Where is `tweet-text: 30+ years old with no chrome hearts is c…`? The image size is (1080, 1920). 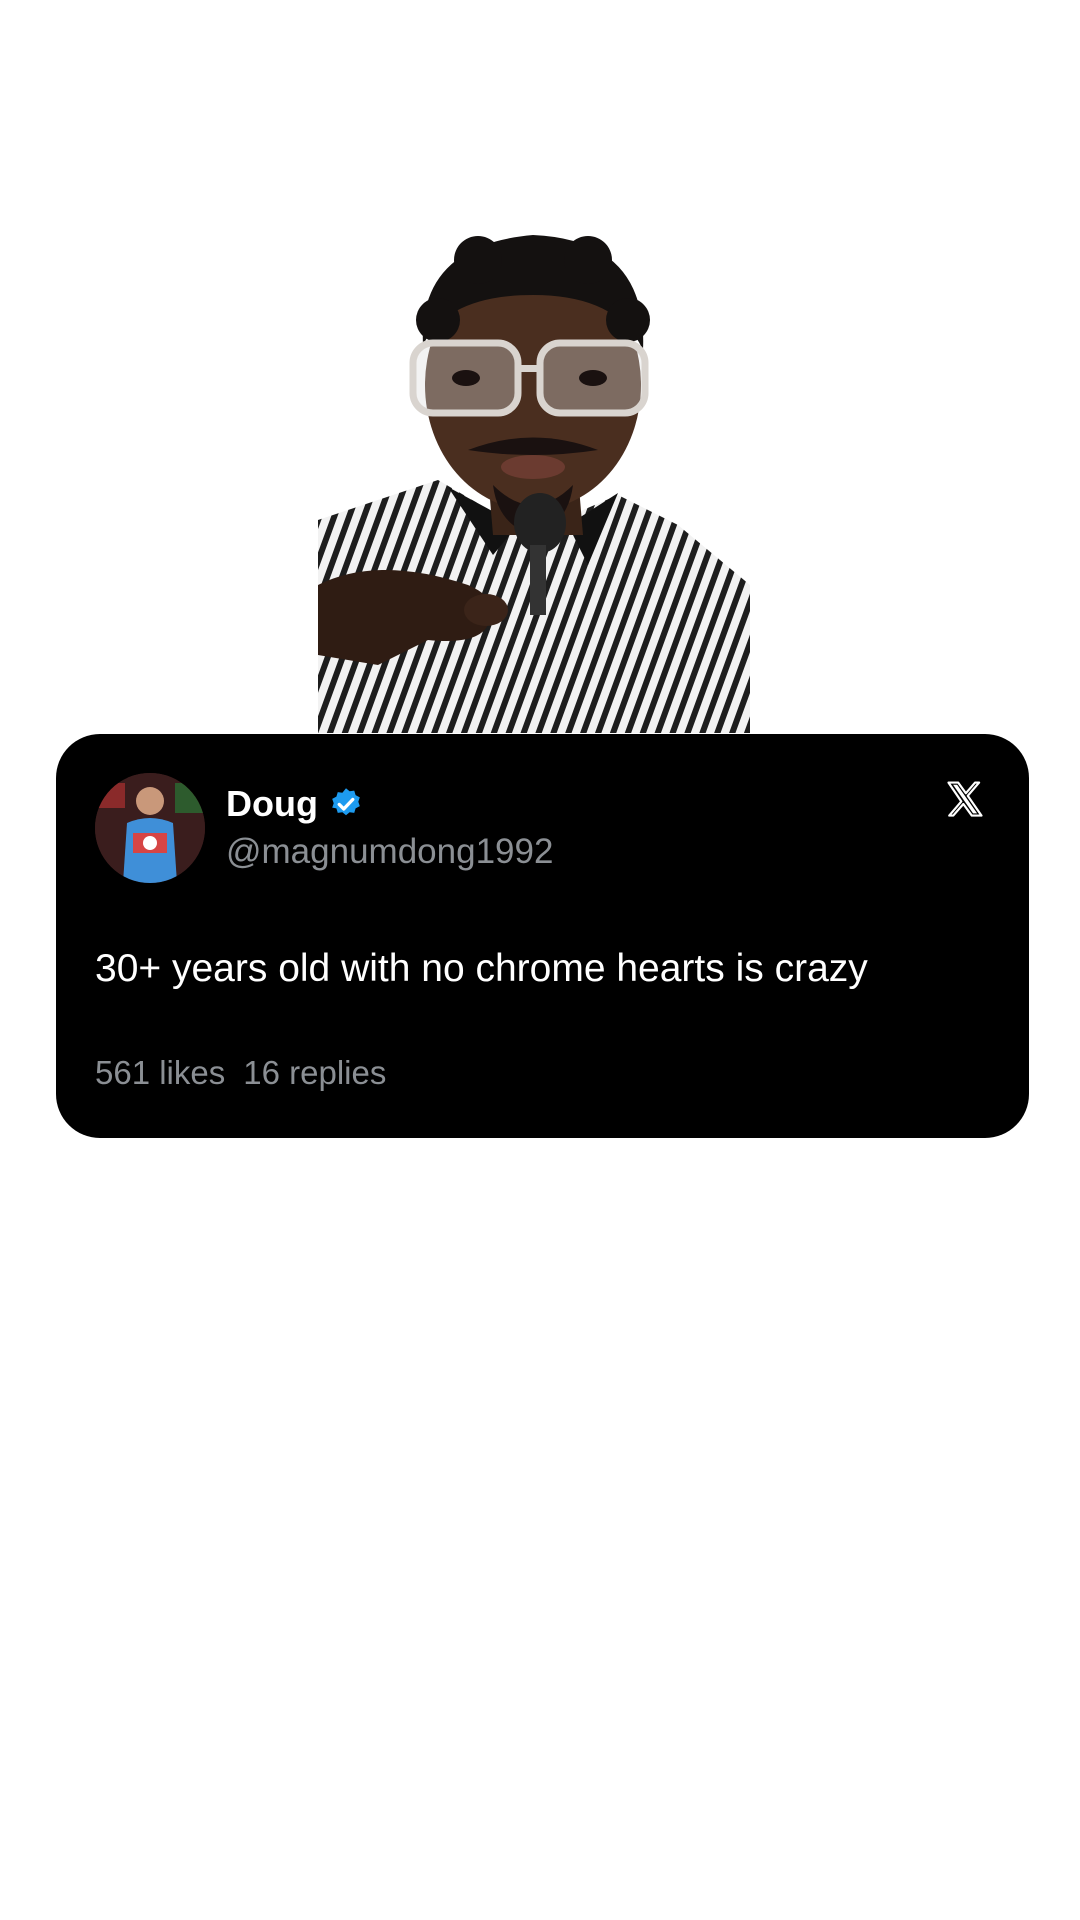
tweet-text: 30+ years old with no chrome hearts is c… is located at coordinates (481, 968).